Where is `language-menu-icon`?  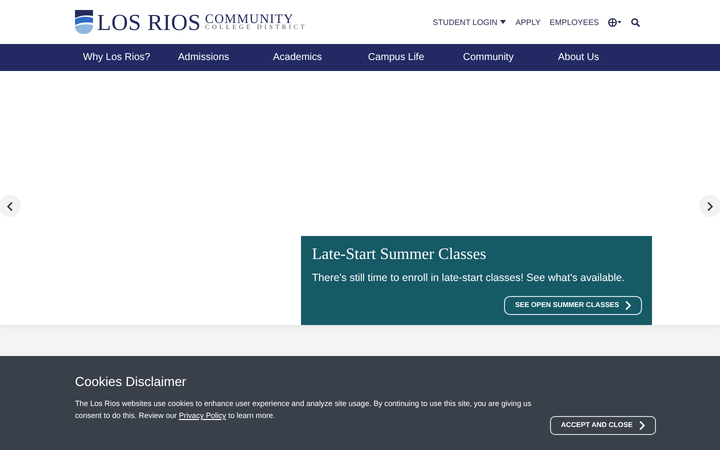 language-menu-icon is located at coordinates (615, 22).